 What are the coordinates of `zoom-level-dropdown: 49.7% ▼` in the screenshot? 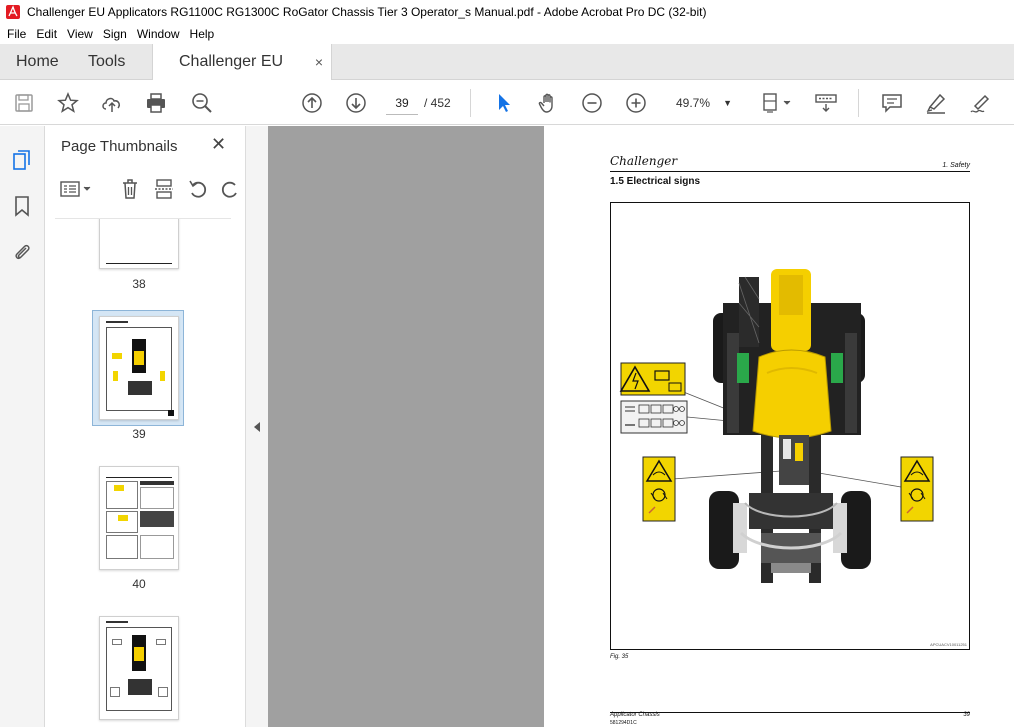 It's located at (703, 103).